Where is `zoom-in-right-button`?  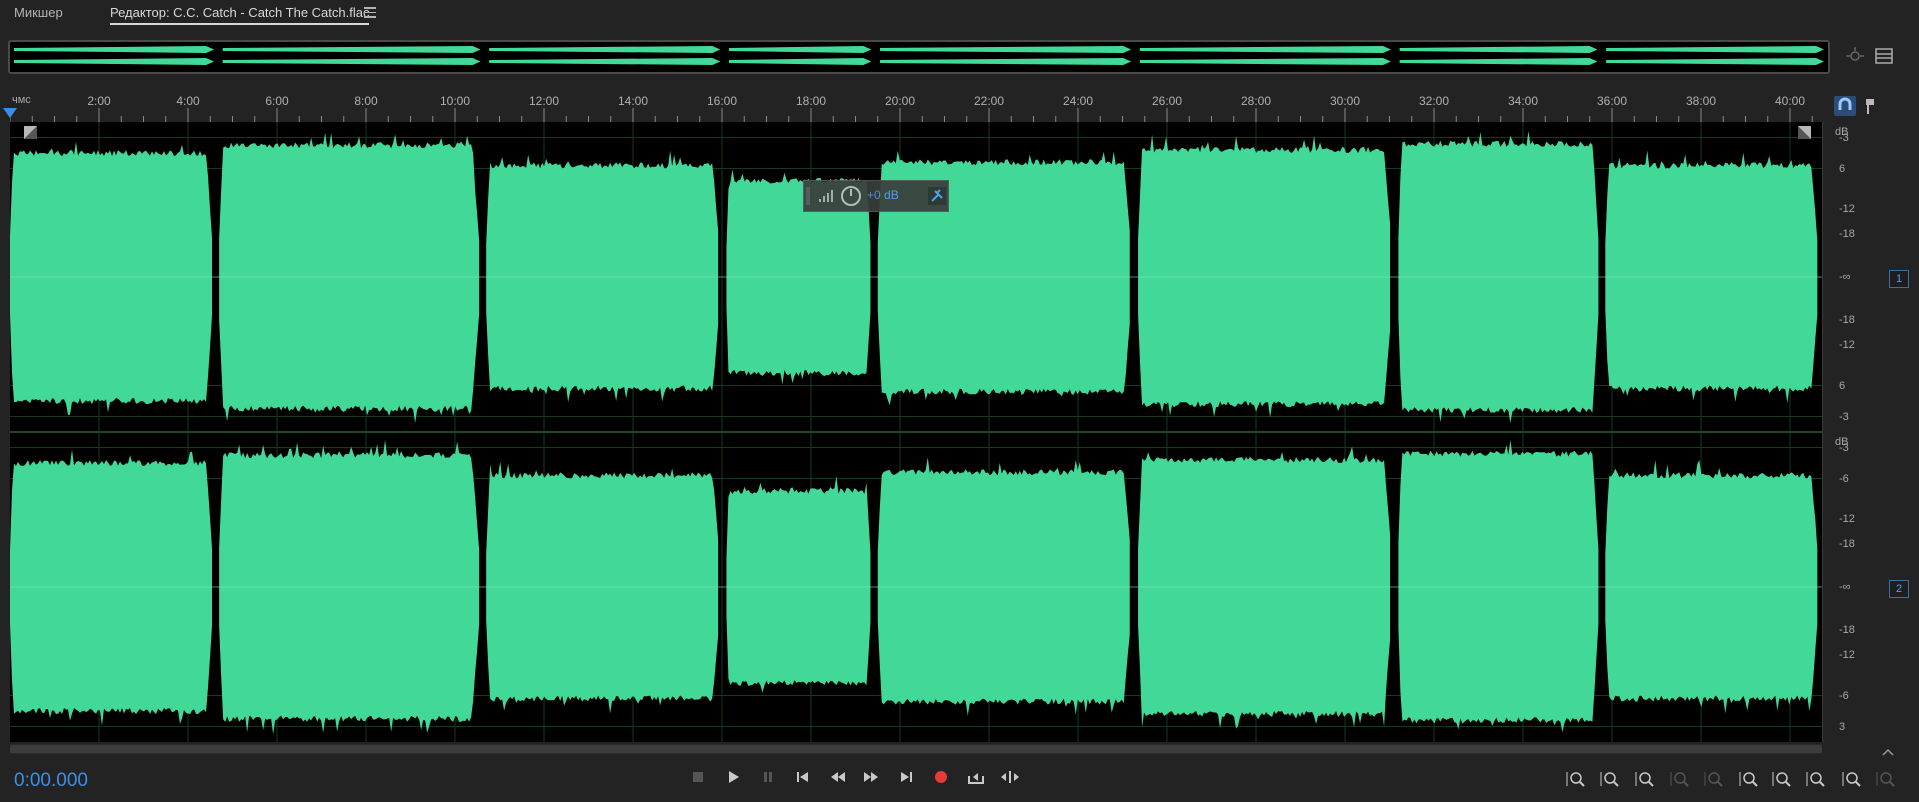 zoom-in-right-button is located at coordinates (1782, 779).